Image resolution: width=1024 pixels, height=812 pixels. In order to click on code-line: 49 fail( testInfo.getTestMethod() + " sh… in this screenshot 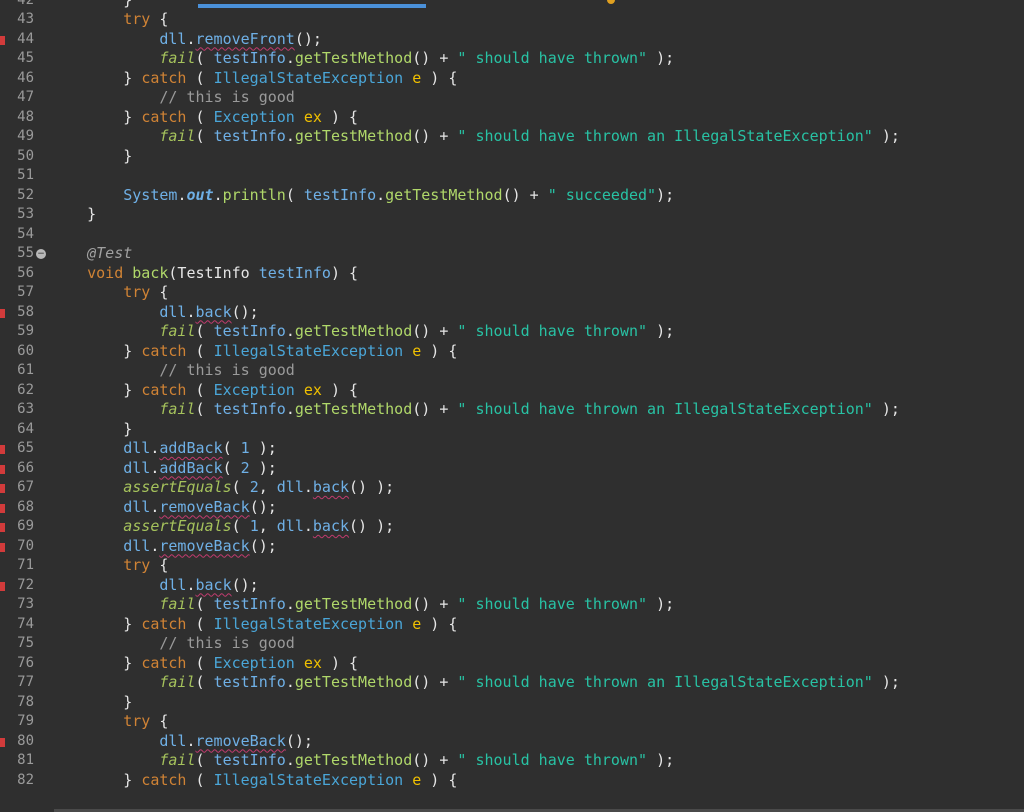, I will do `click(512, 137)`.